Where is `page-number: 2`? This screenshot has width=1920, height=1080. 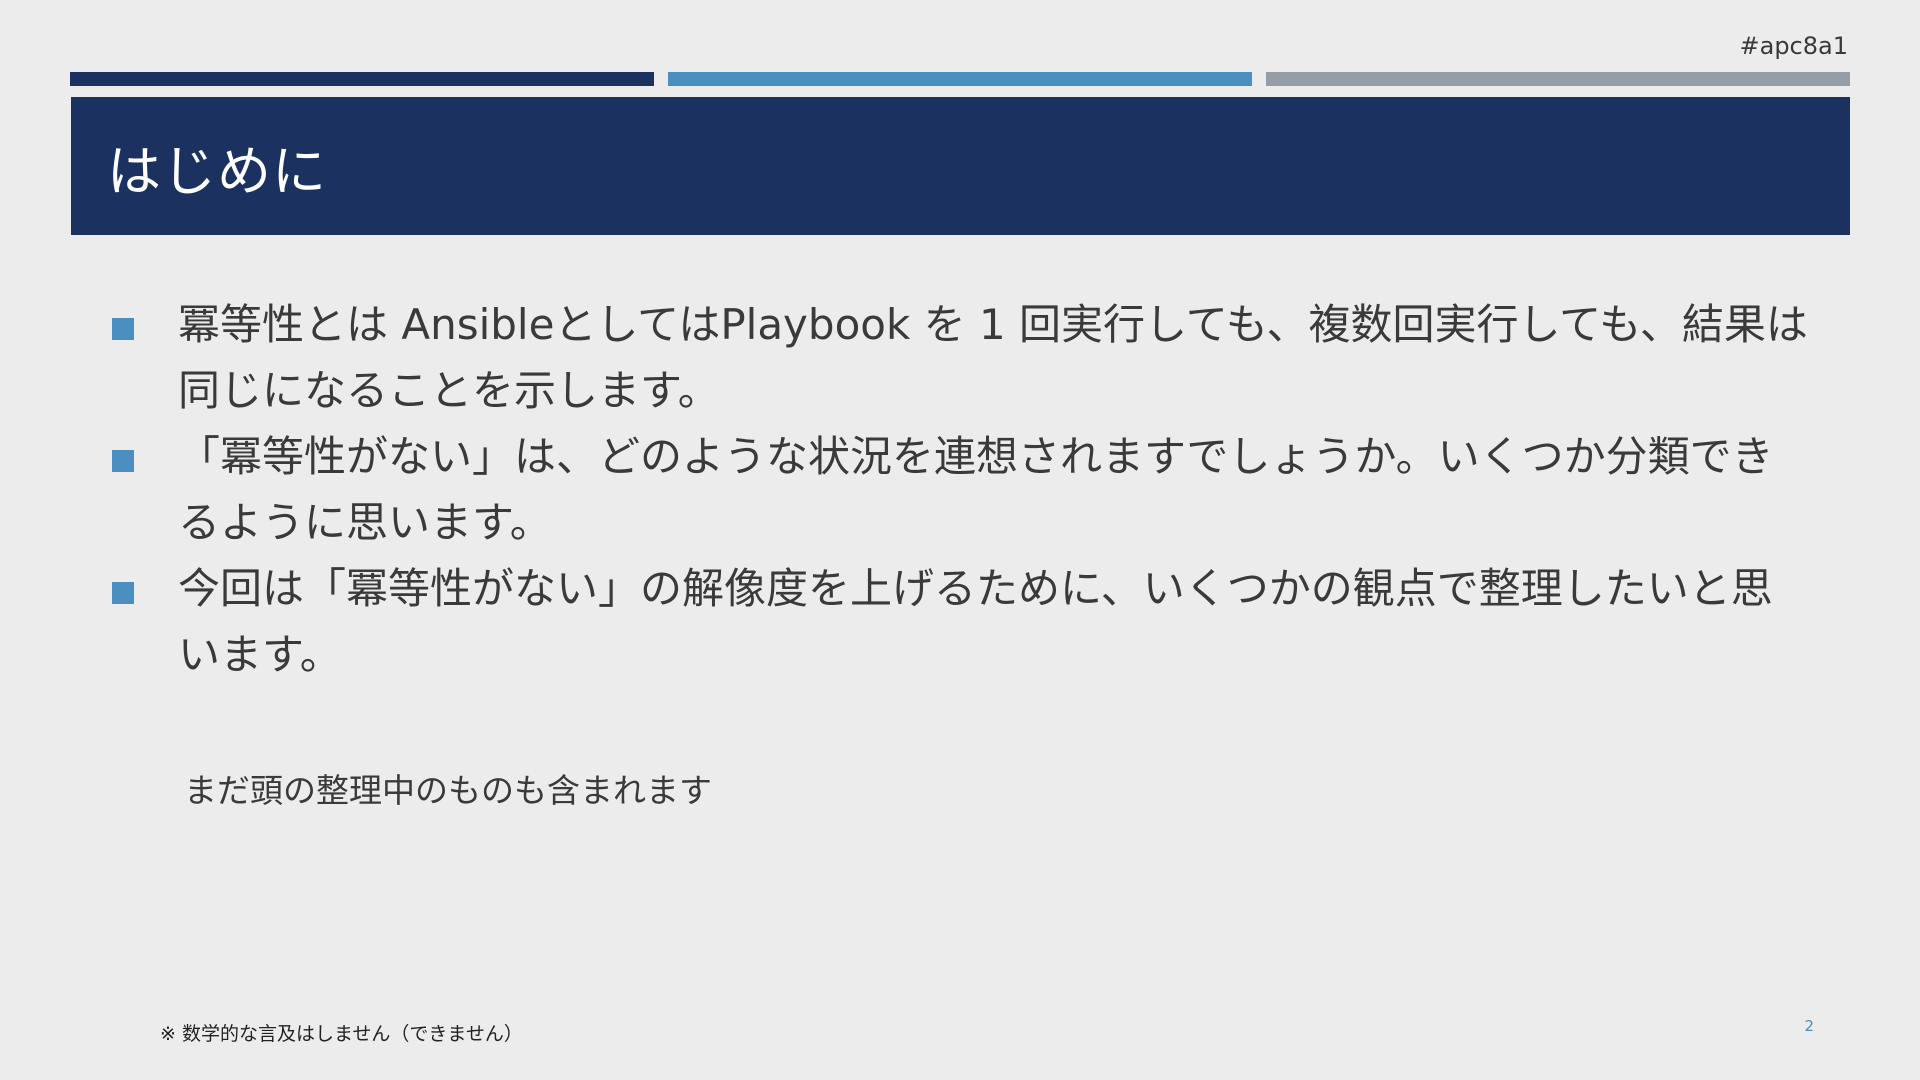
page-number: 2 is located at coordinates (1809, 1026).